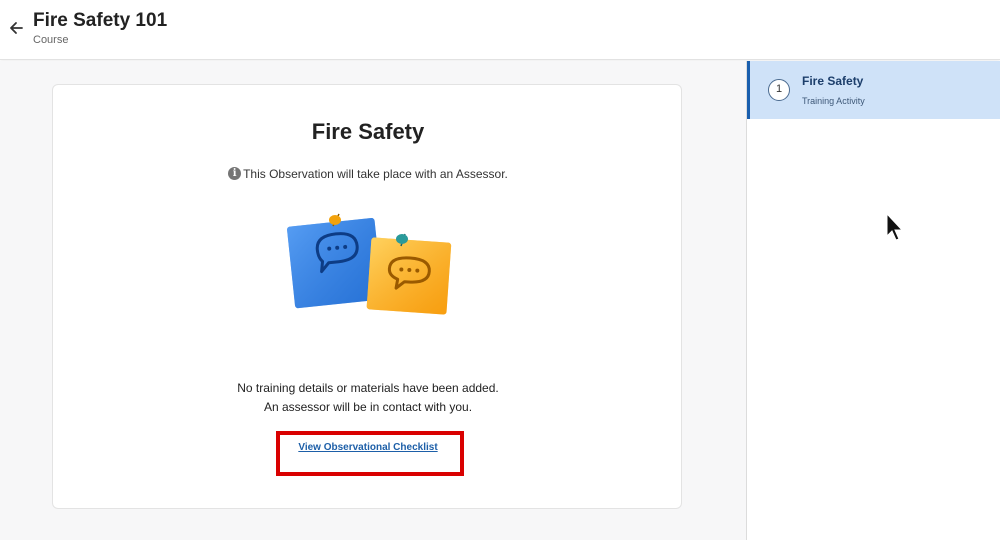  What do you see at coordinates (368, 407) in the screenshot?
I see `assessor-contact-message: An assessor will be in contact with you.` at bounding box center [368, 407].